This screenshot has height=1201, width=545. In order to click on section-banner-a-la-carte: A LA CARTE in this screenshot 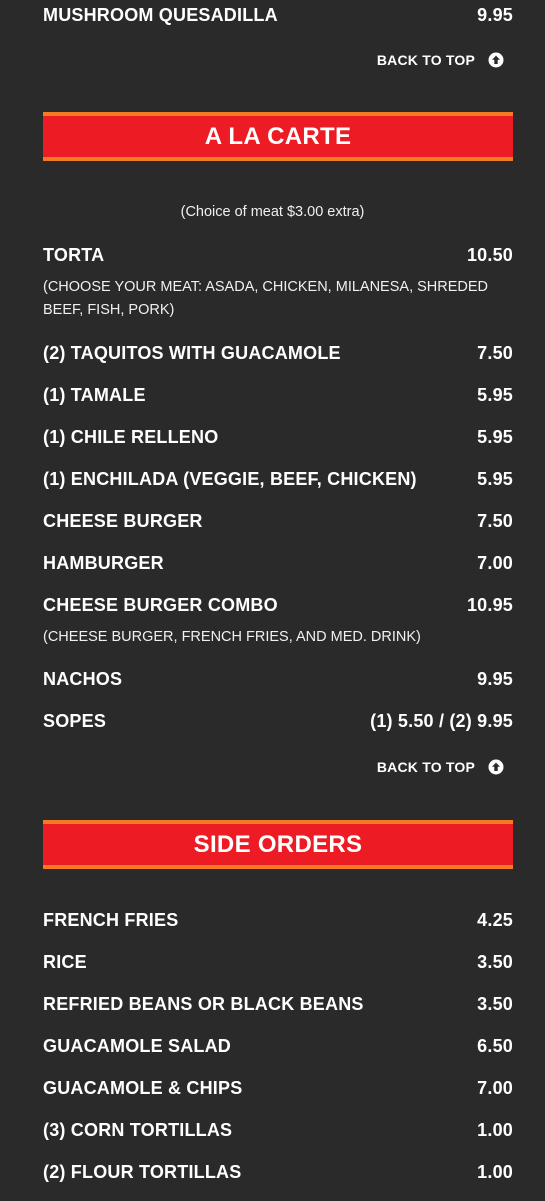, I will do `click(278, 136)`.